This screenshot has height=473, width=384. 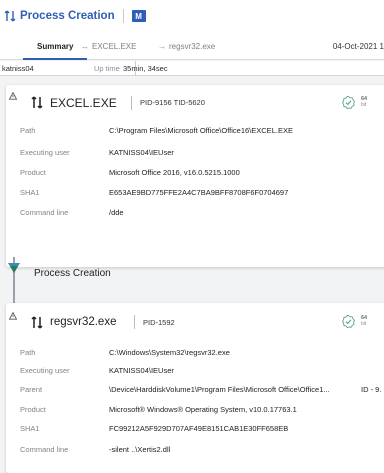 What do you see at coordinates (14, 267) in the screenshot?
I see `timeline-arrow-icon` at bounding box center [14, 267].